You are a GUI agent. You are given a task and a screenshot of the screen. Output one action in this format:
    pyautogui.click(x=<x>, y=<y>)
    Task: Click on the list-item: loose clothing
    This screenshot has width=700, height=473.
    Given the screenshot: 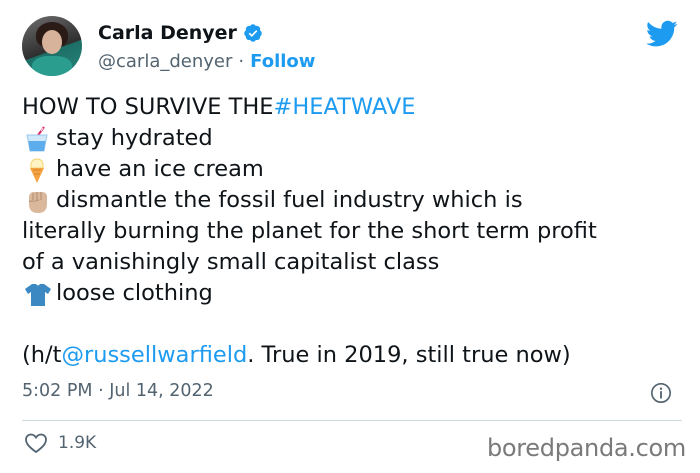 What is the action you would take?
    pyautogui.click(x=352, y=293)
    